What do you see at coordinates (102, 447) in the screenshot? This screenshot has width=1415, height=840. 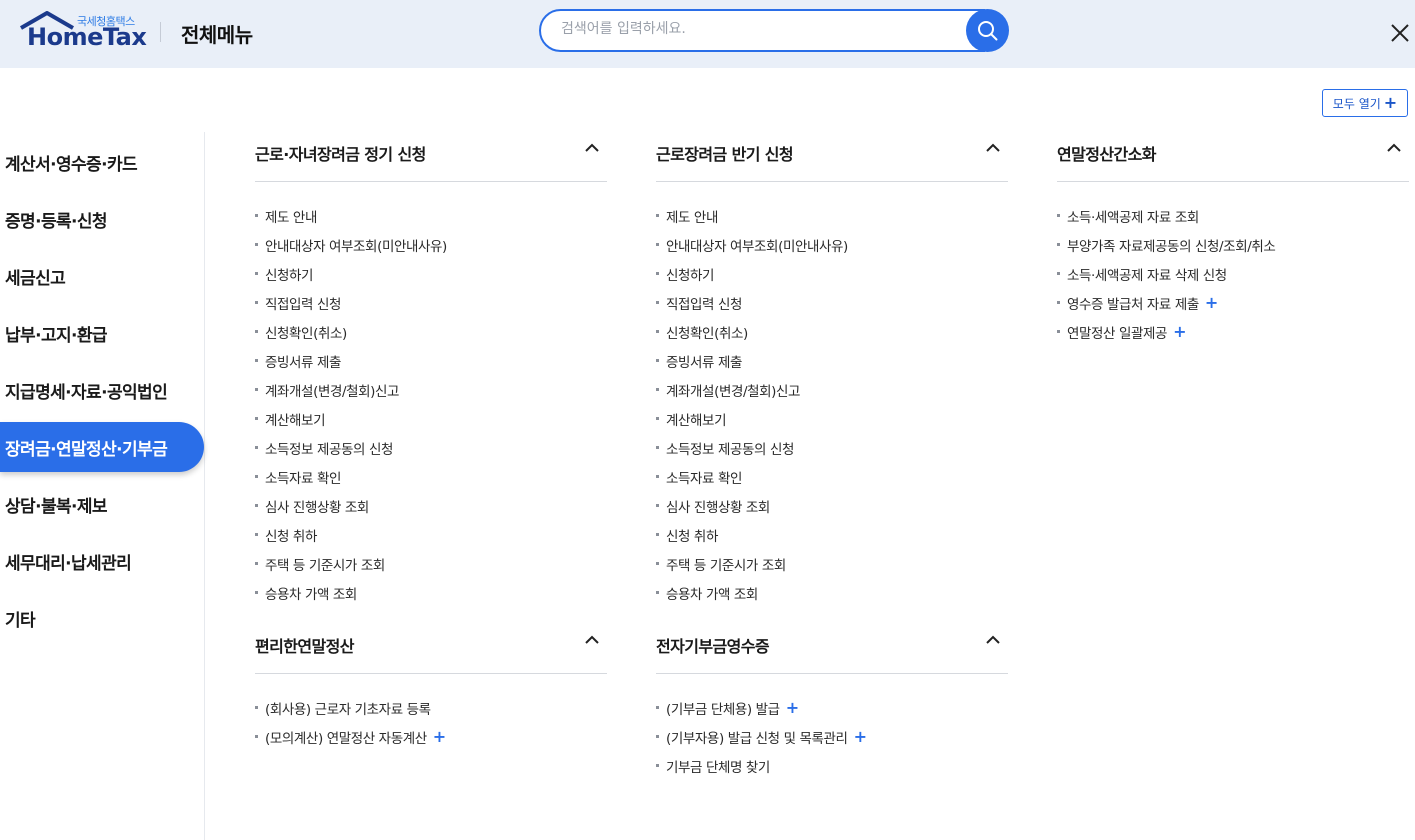 I see `sidebar-item: 장려금·연말정산·기부금` at bounding box center [102, 447].